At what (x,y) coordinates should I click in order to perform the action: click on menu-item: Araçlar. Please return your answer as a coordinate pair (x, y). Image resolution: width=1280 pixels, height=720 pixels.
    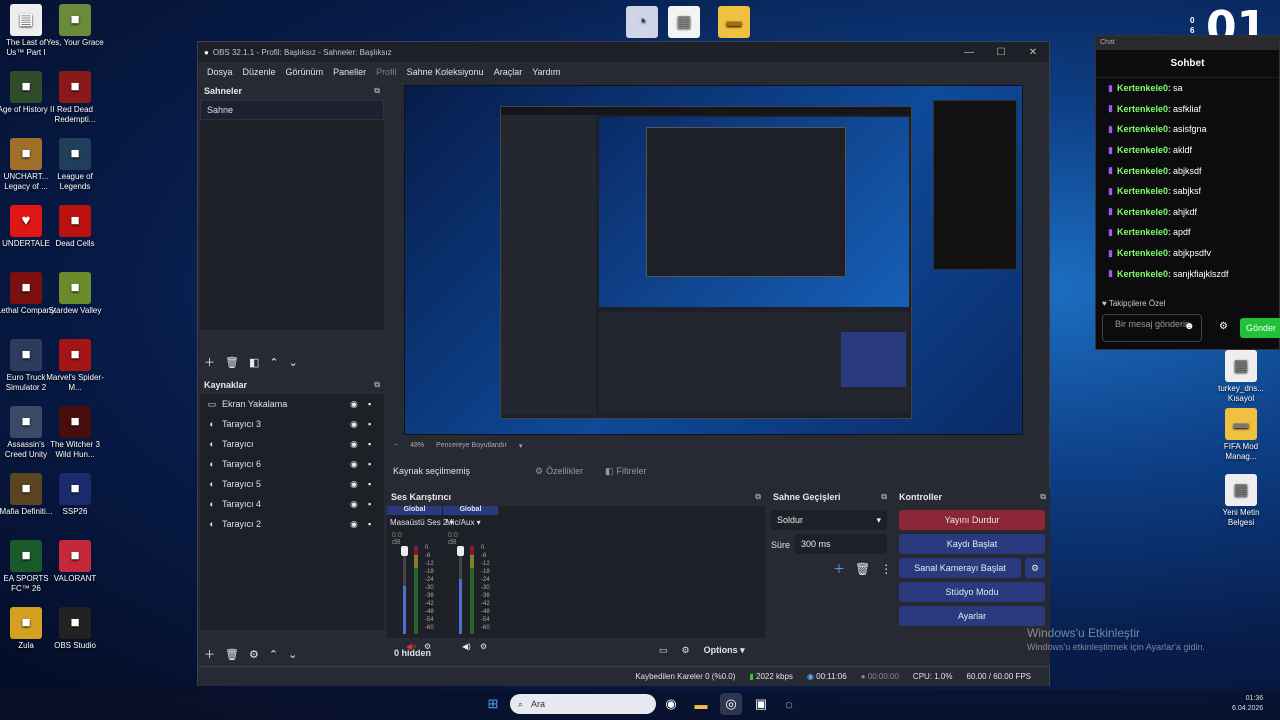
    Looking at the image, I should click on (508, 72).